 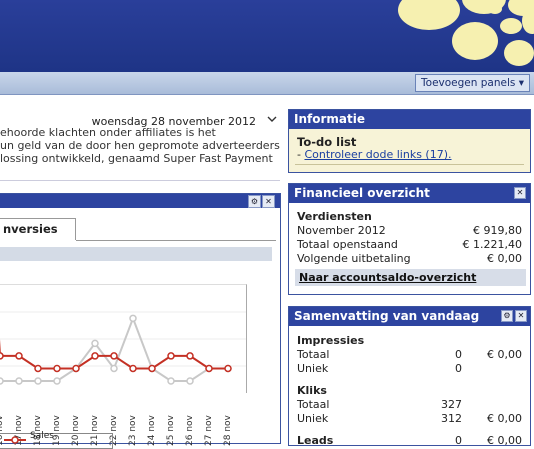 I want to click on row-label: Totaal openstaand, so click(x=347, y=244).